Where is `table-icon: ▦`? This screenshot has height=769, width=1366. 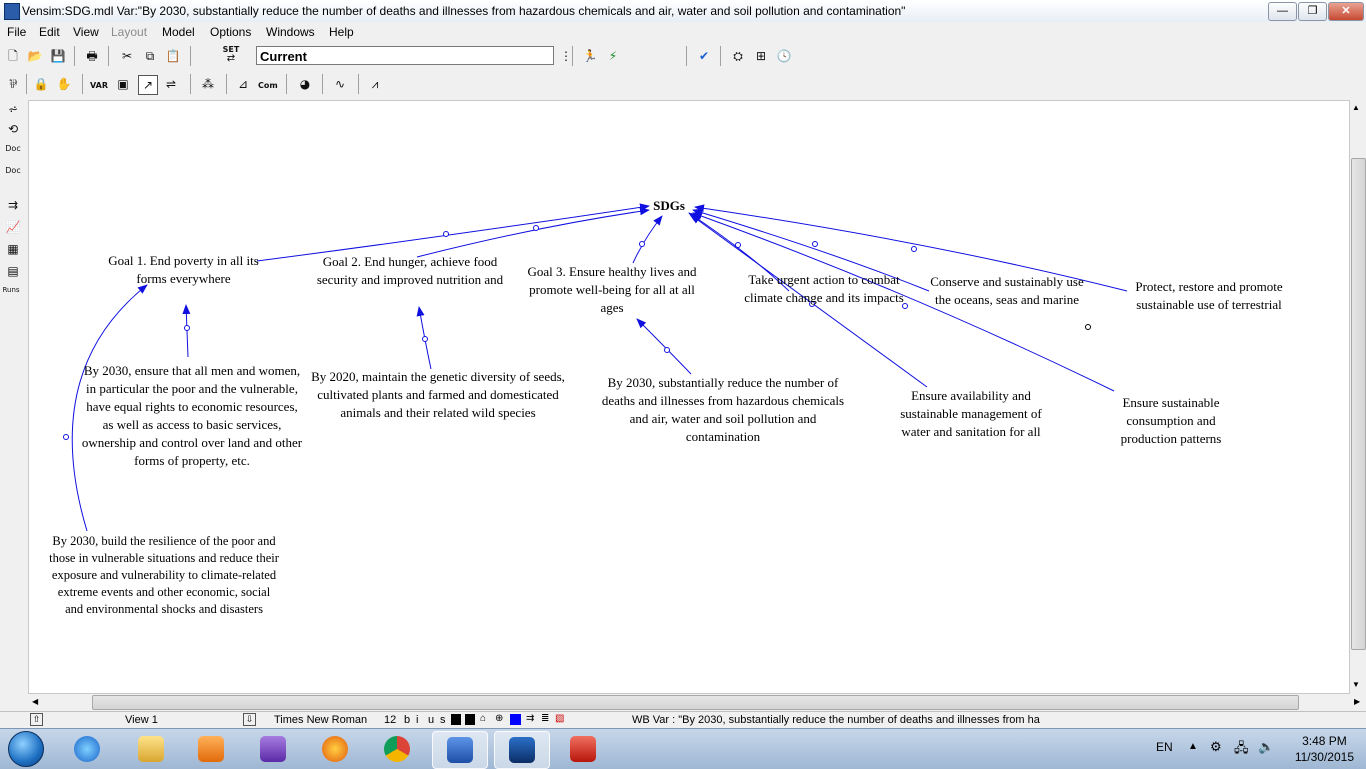 table-icon: ▦ is located at coordinates (13, 249).